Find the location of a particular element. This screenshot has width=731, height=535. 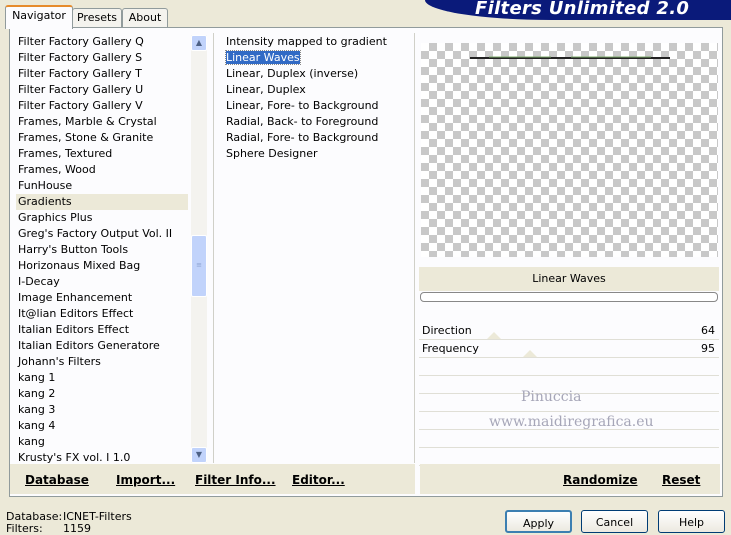

filter-item-label: Intensity mapped to gradient is located at coordinates (306, 41).